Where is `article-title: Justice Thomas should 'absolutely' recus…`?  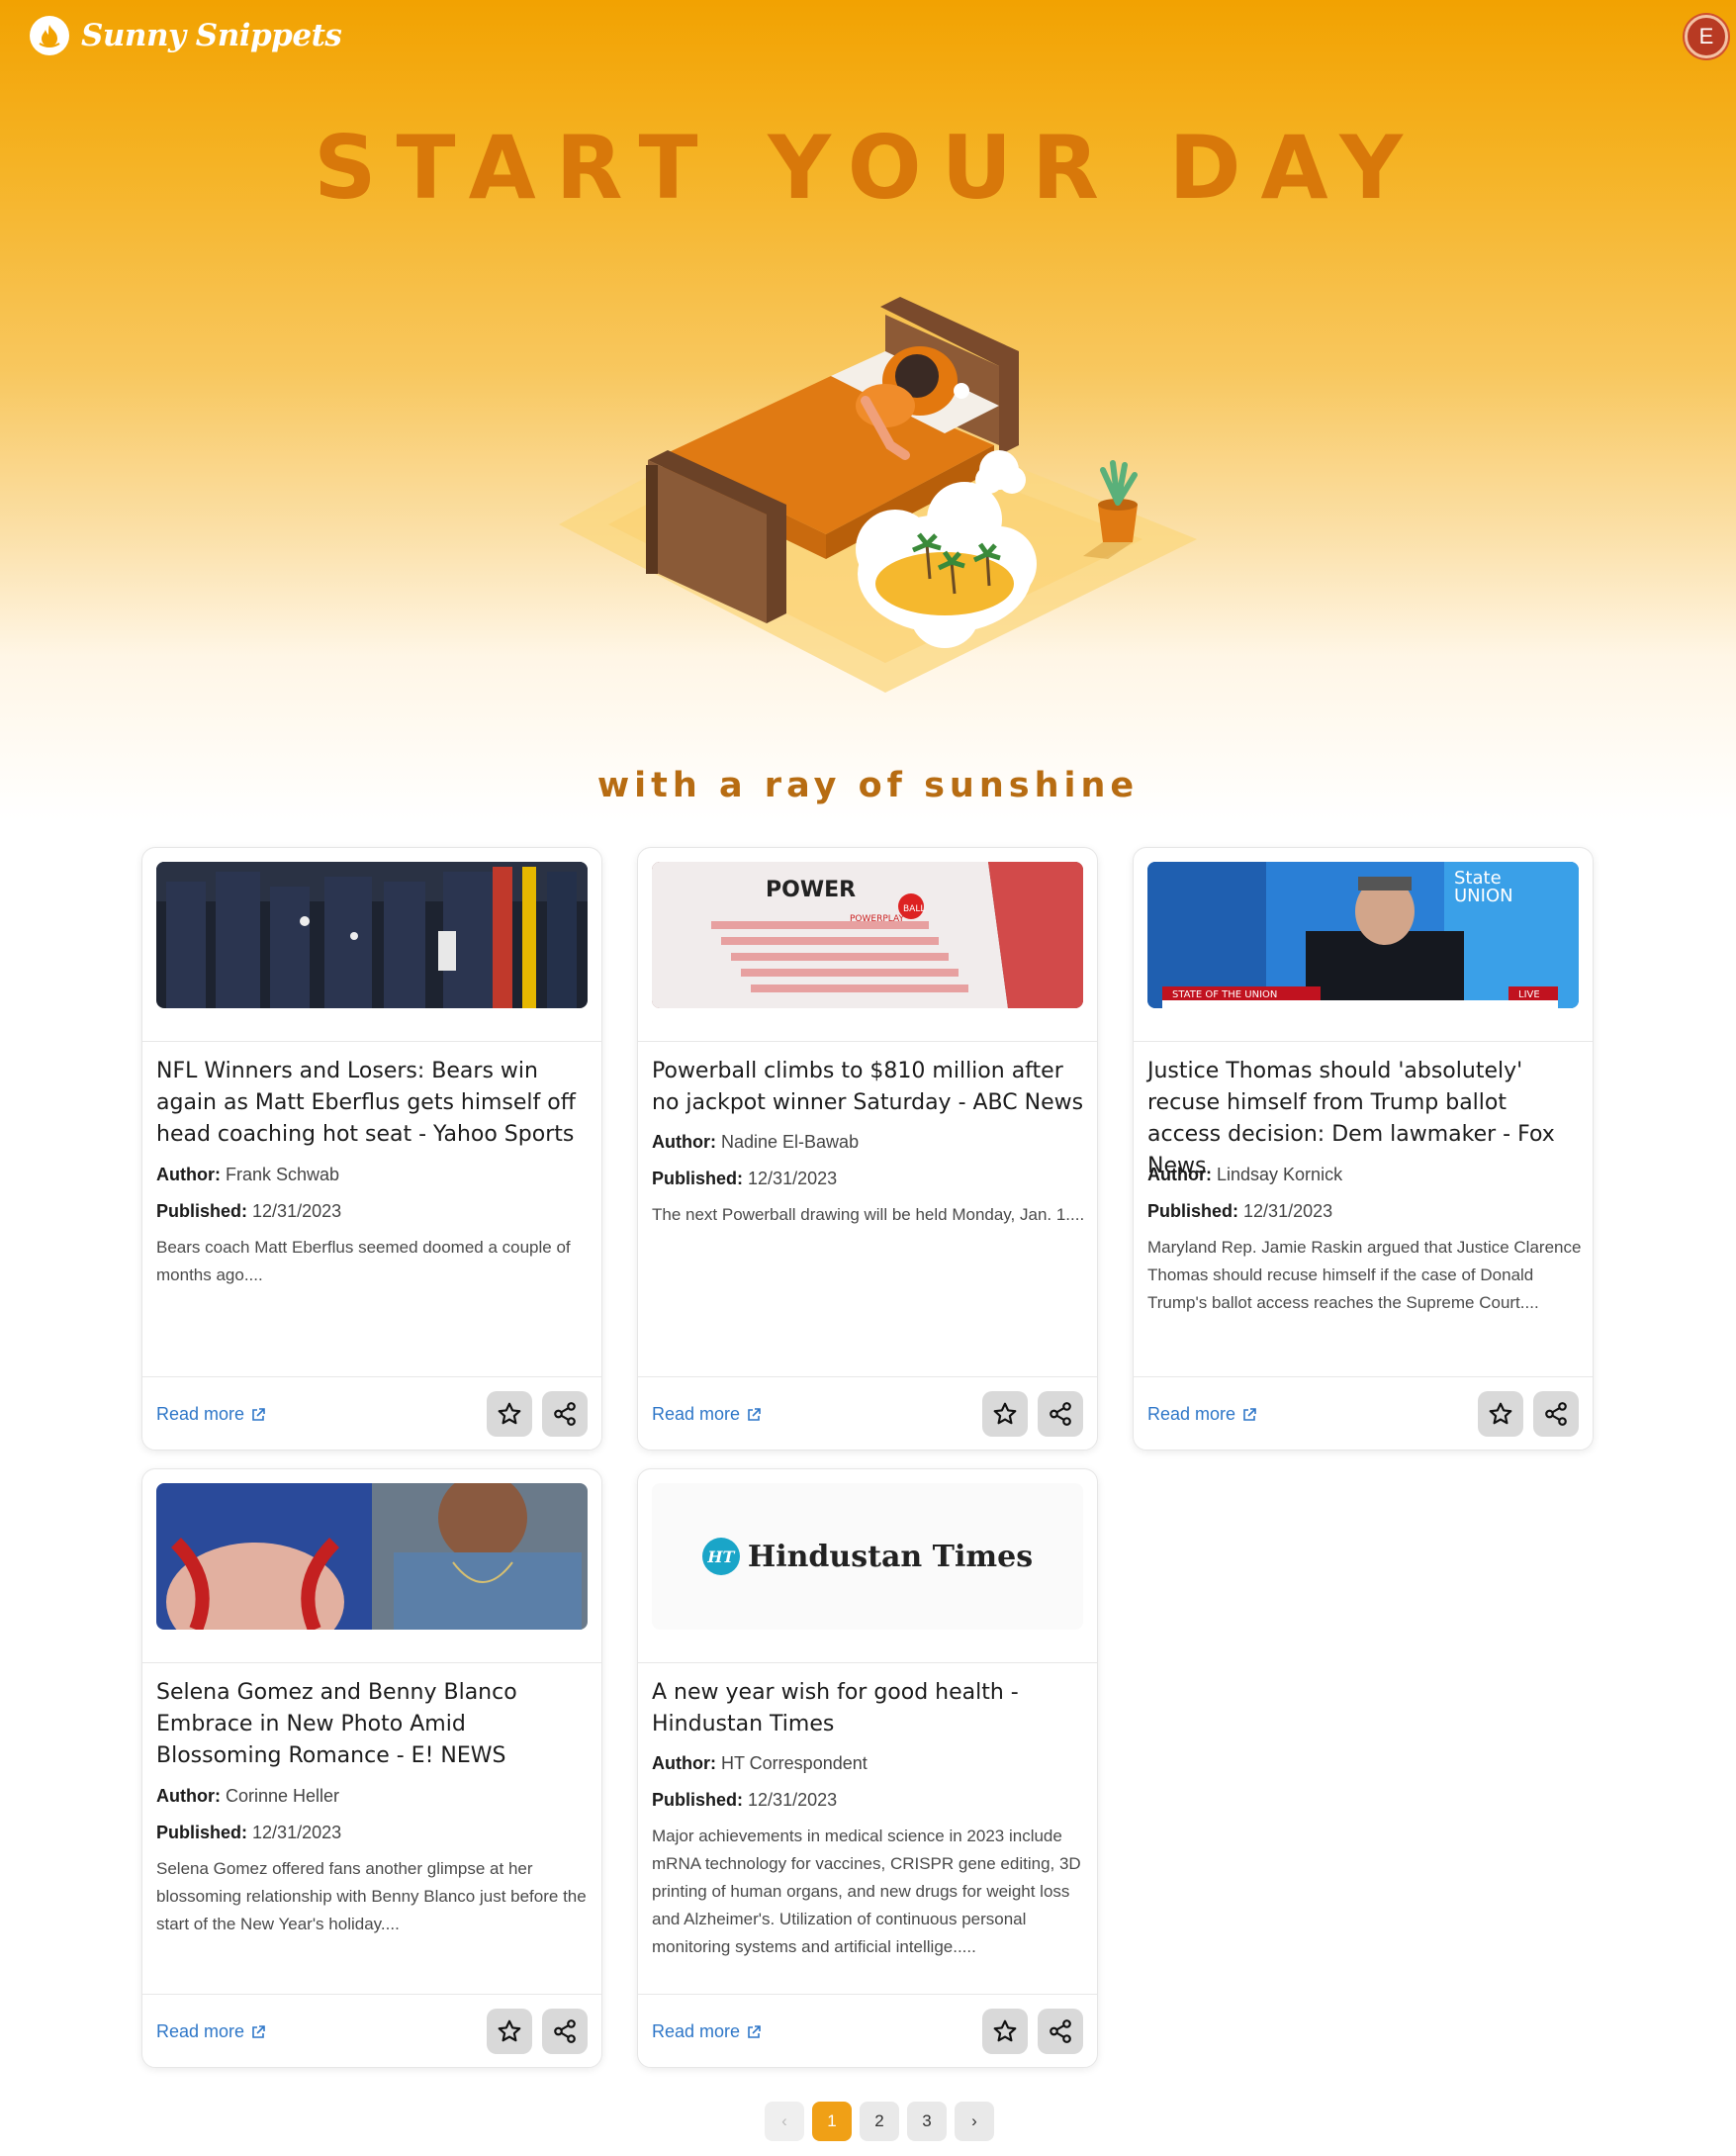 article-title: Justice Thomas should 'absolutely' recus… is located at coordinates (1365, 1119).